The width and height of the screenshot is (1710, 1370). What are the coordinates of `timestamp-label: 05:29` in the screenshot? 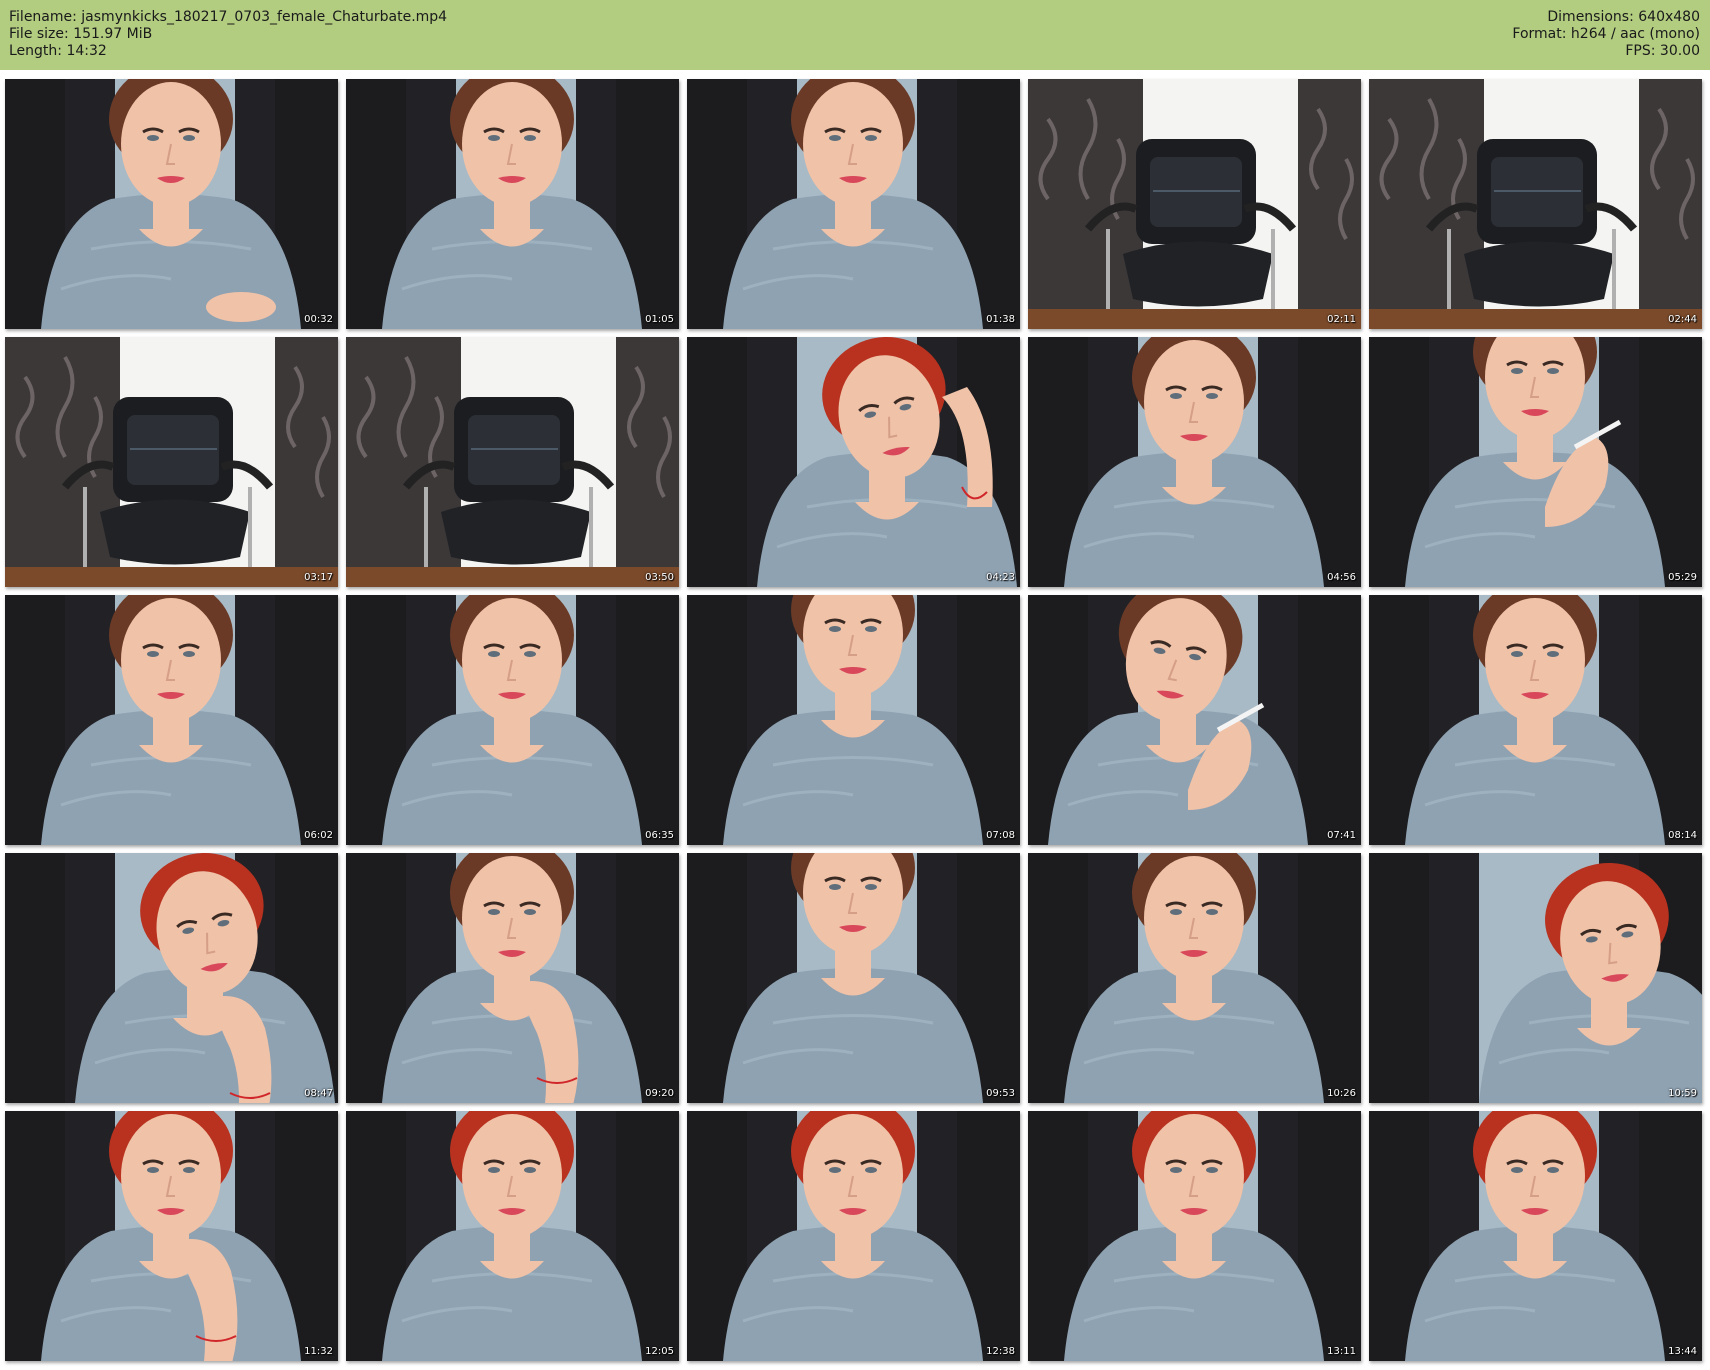 It's located at (1682, 577).